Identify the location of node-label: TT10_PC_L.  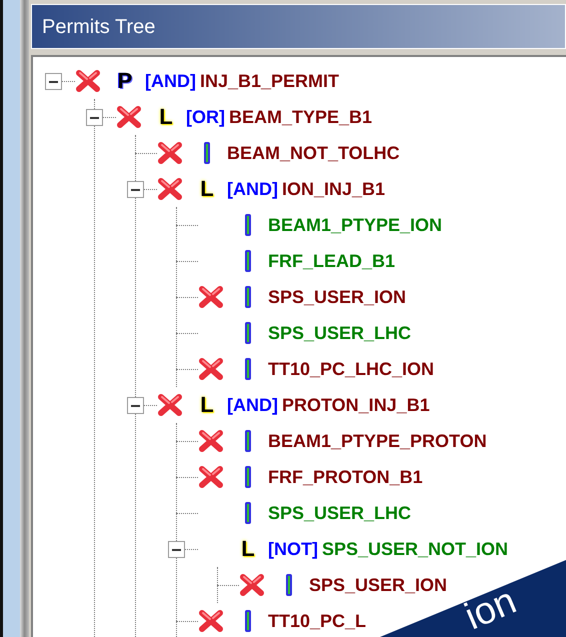
(317, 621).